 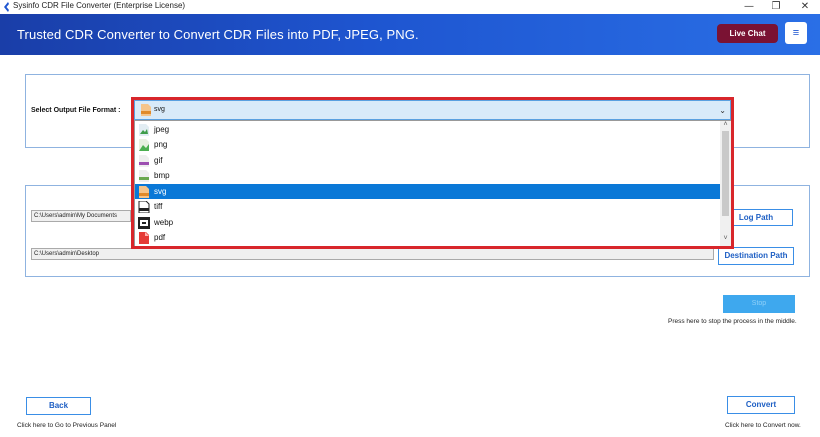 I want to click on hamburger-menu-button: ≡, so click(x=796, y=33).